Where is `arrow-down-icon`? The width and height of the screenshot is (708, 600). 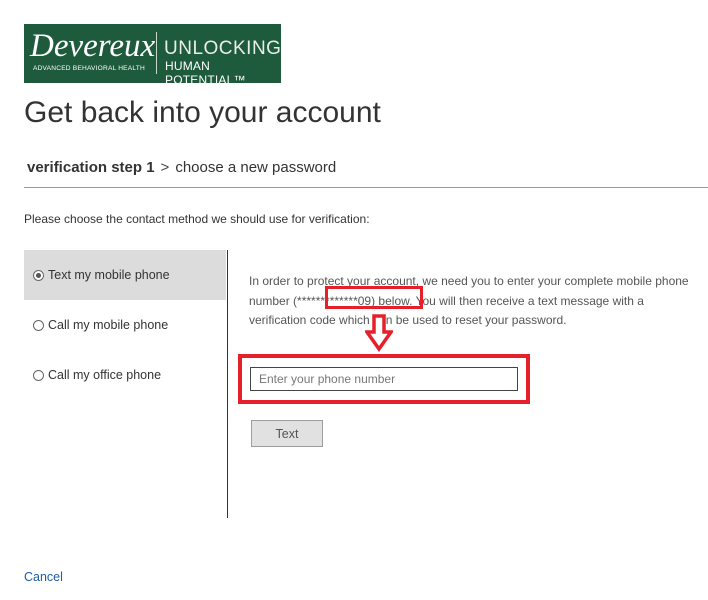 arrow-down-icon is located at coordinates (379, 333).